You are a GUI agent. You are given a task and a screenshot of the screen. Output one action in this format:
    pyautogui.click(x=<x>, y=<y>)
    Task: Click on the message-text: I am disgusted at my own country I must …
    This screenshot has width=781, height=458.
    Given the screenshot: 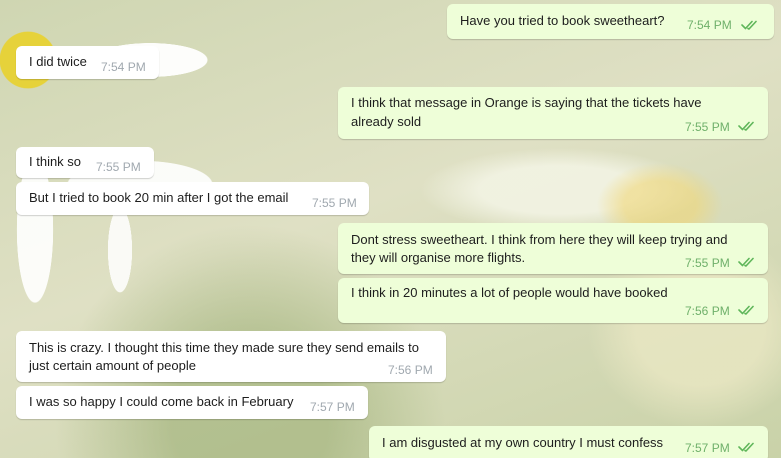 What is the action you would take?
    pyautogui.click(x=523, y=442)
    